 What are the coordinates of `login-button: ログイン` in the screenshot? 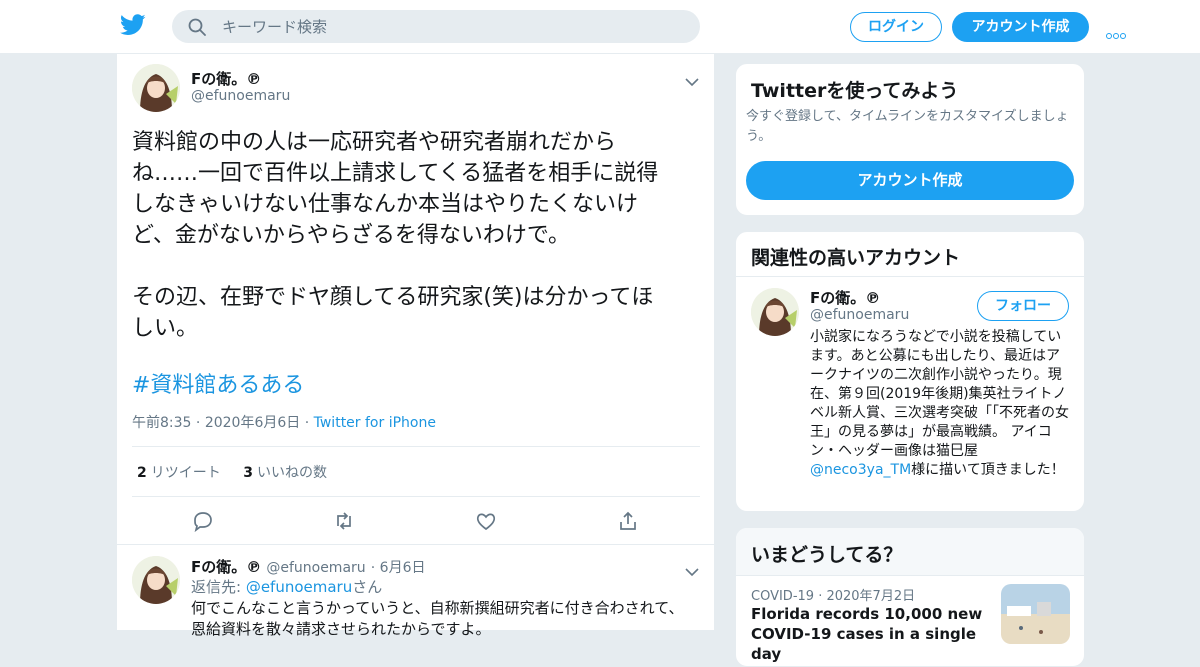 It's located at (896, 27).